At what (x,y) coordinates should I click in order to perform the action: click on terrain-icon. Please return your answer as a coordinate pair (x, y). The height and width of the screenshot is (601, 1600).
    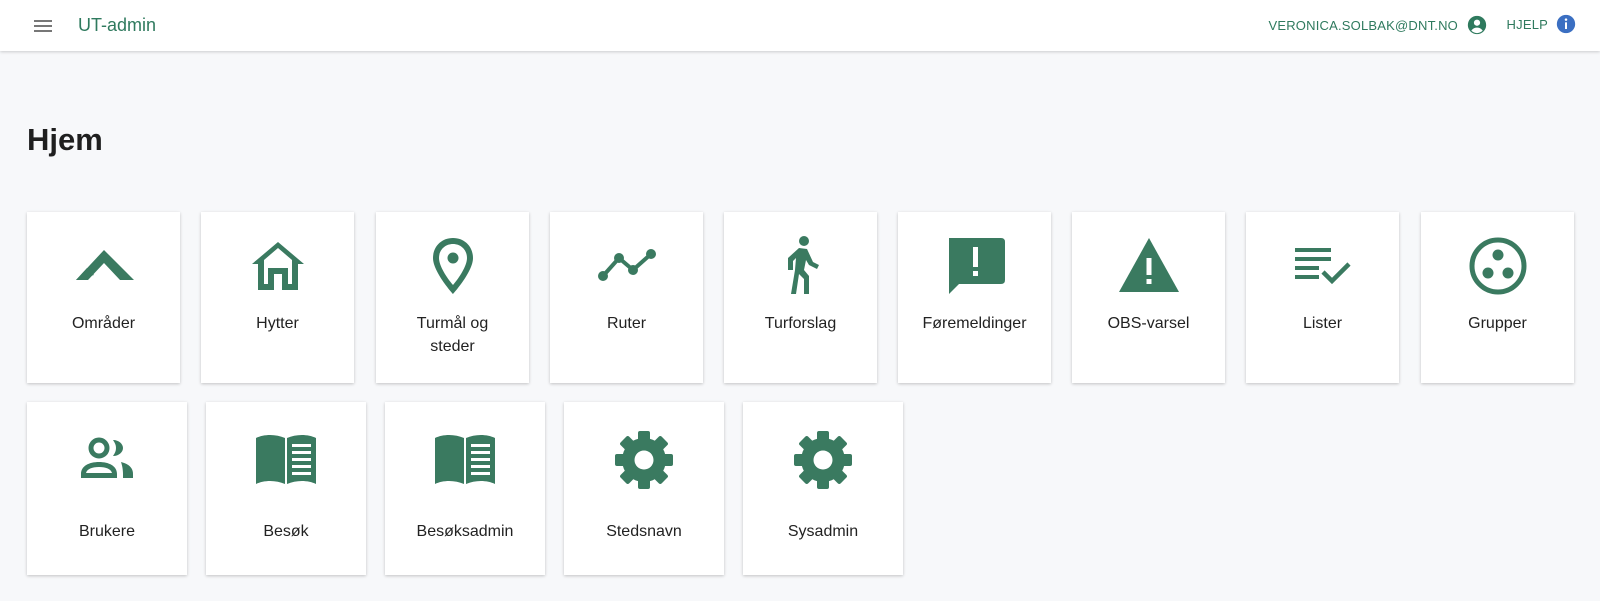
    Looking at the image, I should click on (104, 265).